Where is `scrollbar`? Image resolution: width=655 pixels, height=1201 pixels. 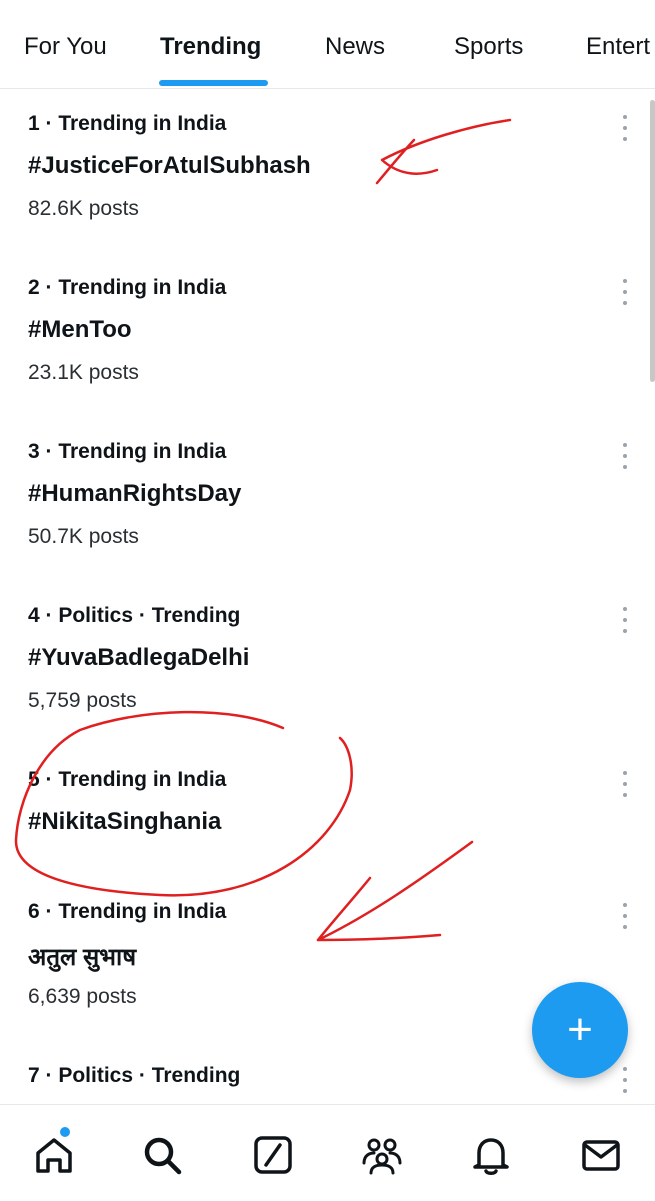 scrollbar is located at coordinates (652, 241).